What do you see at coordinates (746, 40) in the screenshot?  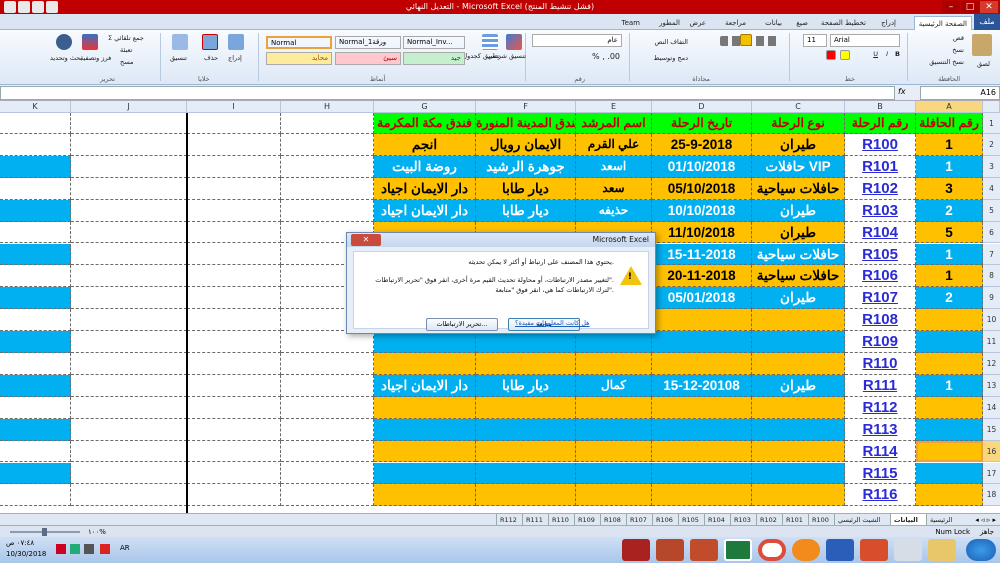 I see `align-middle-icon` at bounding box center [746, 40].